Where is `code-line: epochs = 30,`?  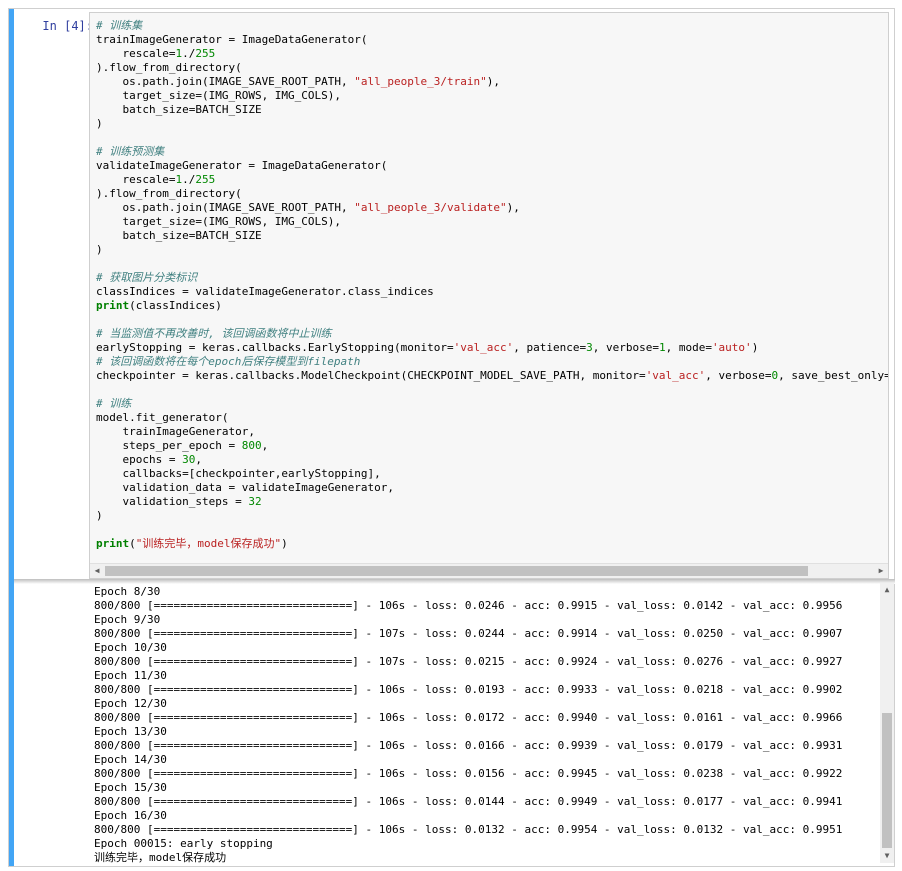
code-line: epochs = 30, is located at coordinates (149, 459).